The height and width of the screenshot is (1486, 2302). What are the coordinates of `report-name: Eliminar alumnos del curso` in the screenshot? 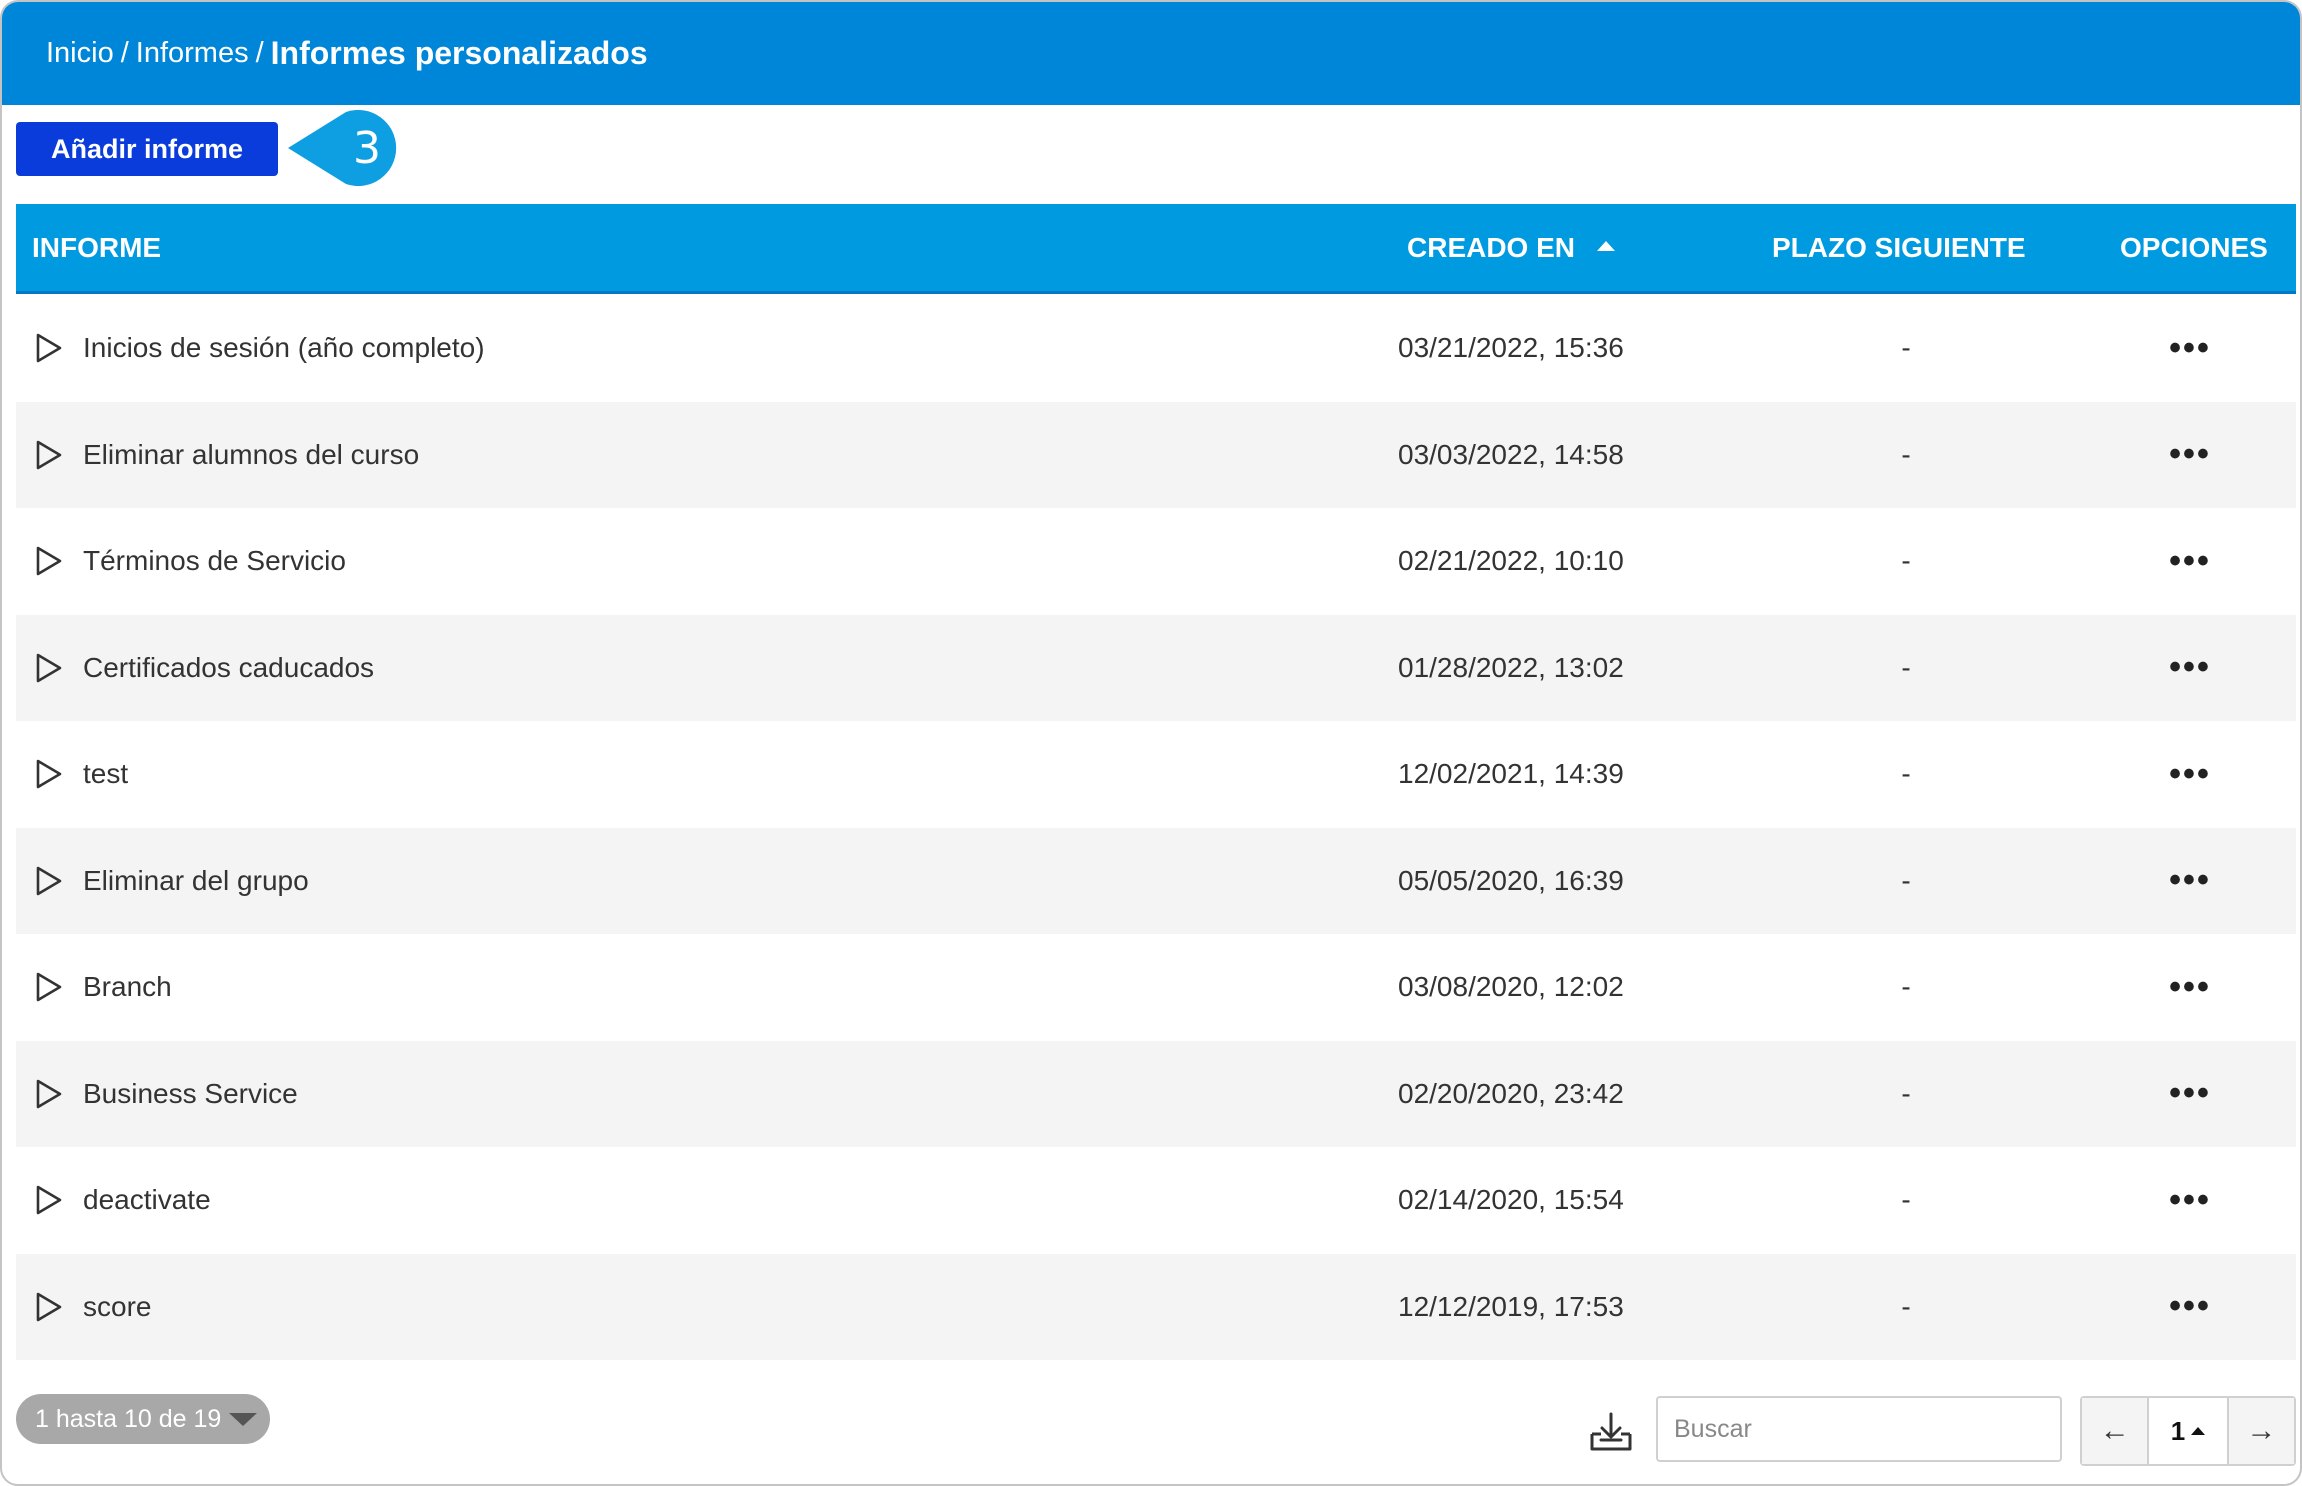 It's located at (251, 455).